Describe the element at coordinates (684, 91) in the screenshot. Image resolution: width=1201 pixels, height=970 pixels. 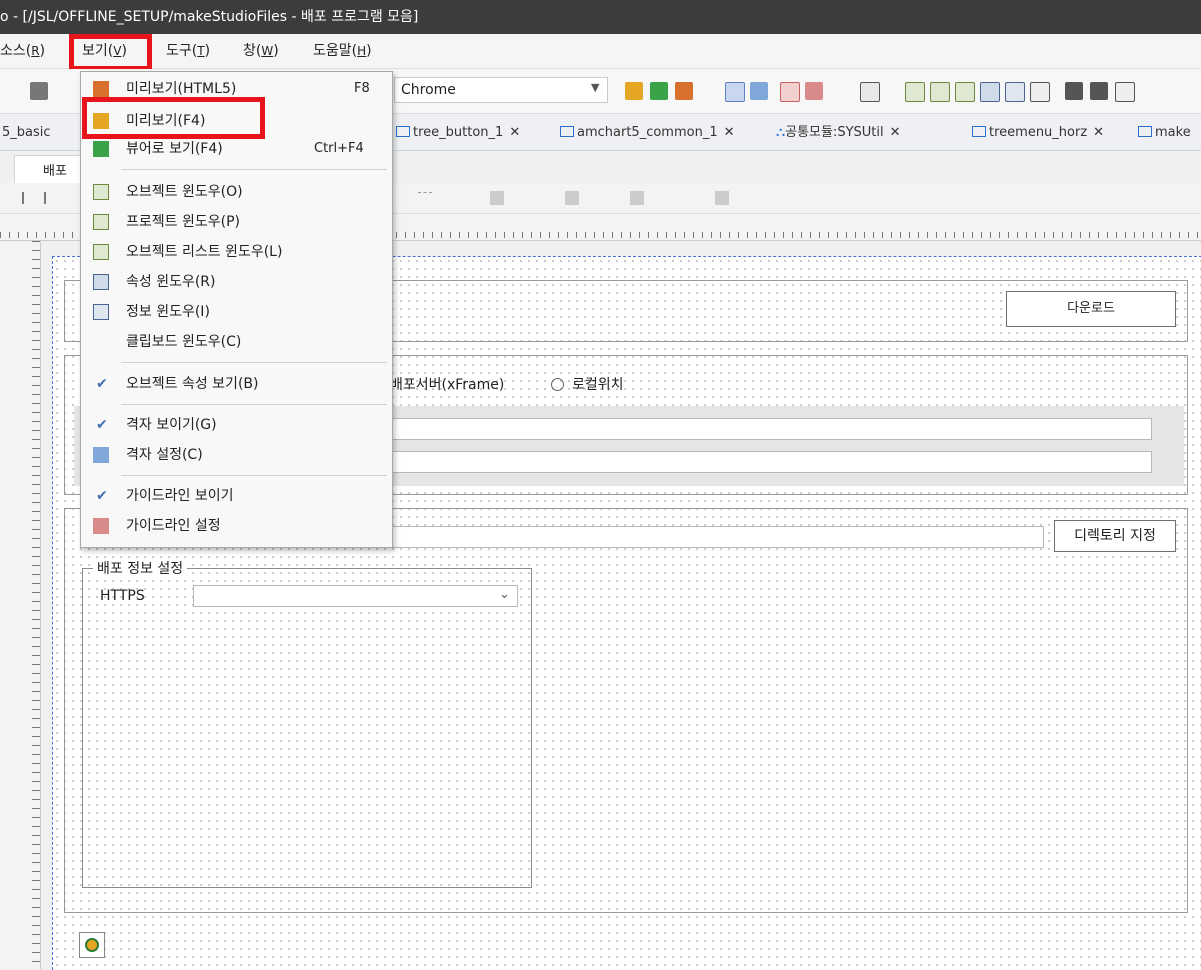
I see `html5-tool-icon` at that location.